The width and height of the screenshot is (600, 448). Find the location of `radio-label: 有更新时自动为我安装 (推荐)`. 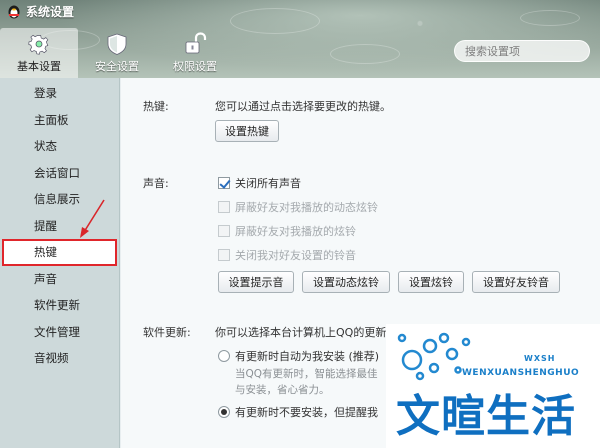

radio-label: 有更新时自动为我安装 (推荐) is located at coordinates (307, 356).